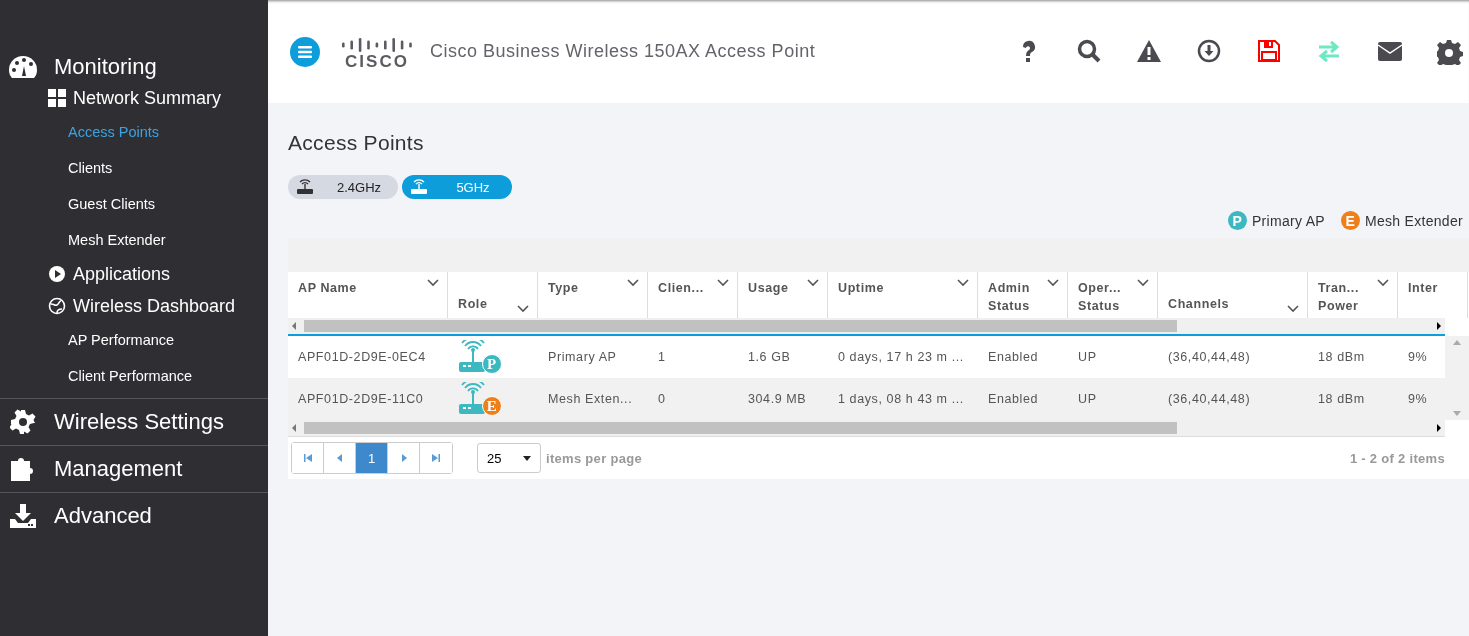 This screenshot has height=636, width=1469. What do you see at coordinates (768, 288) in the screenshot?
I see `column-label: Usage` at bounding box center [768, 288].